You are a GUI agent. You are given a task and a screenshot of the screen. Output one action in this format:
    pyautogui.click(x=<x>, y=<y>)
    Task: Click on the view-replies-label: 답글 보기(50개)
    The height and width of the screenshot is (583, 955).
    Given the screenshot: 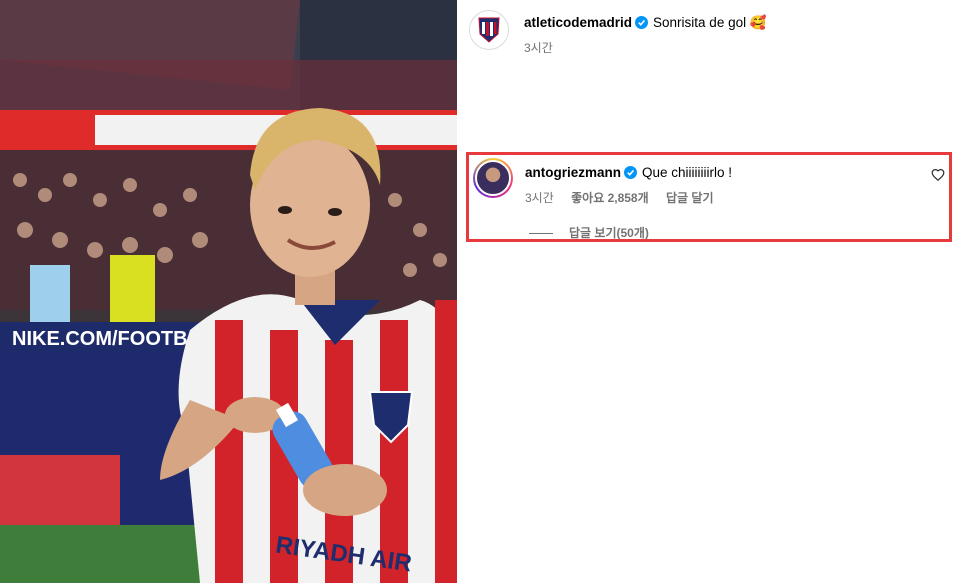 What is the action you would take?
    pyautogui.click(x=609, y=233)
    